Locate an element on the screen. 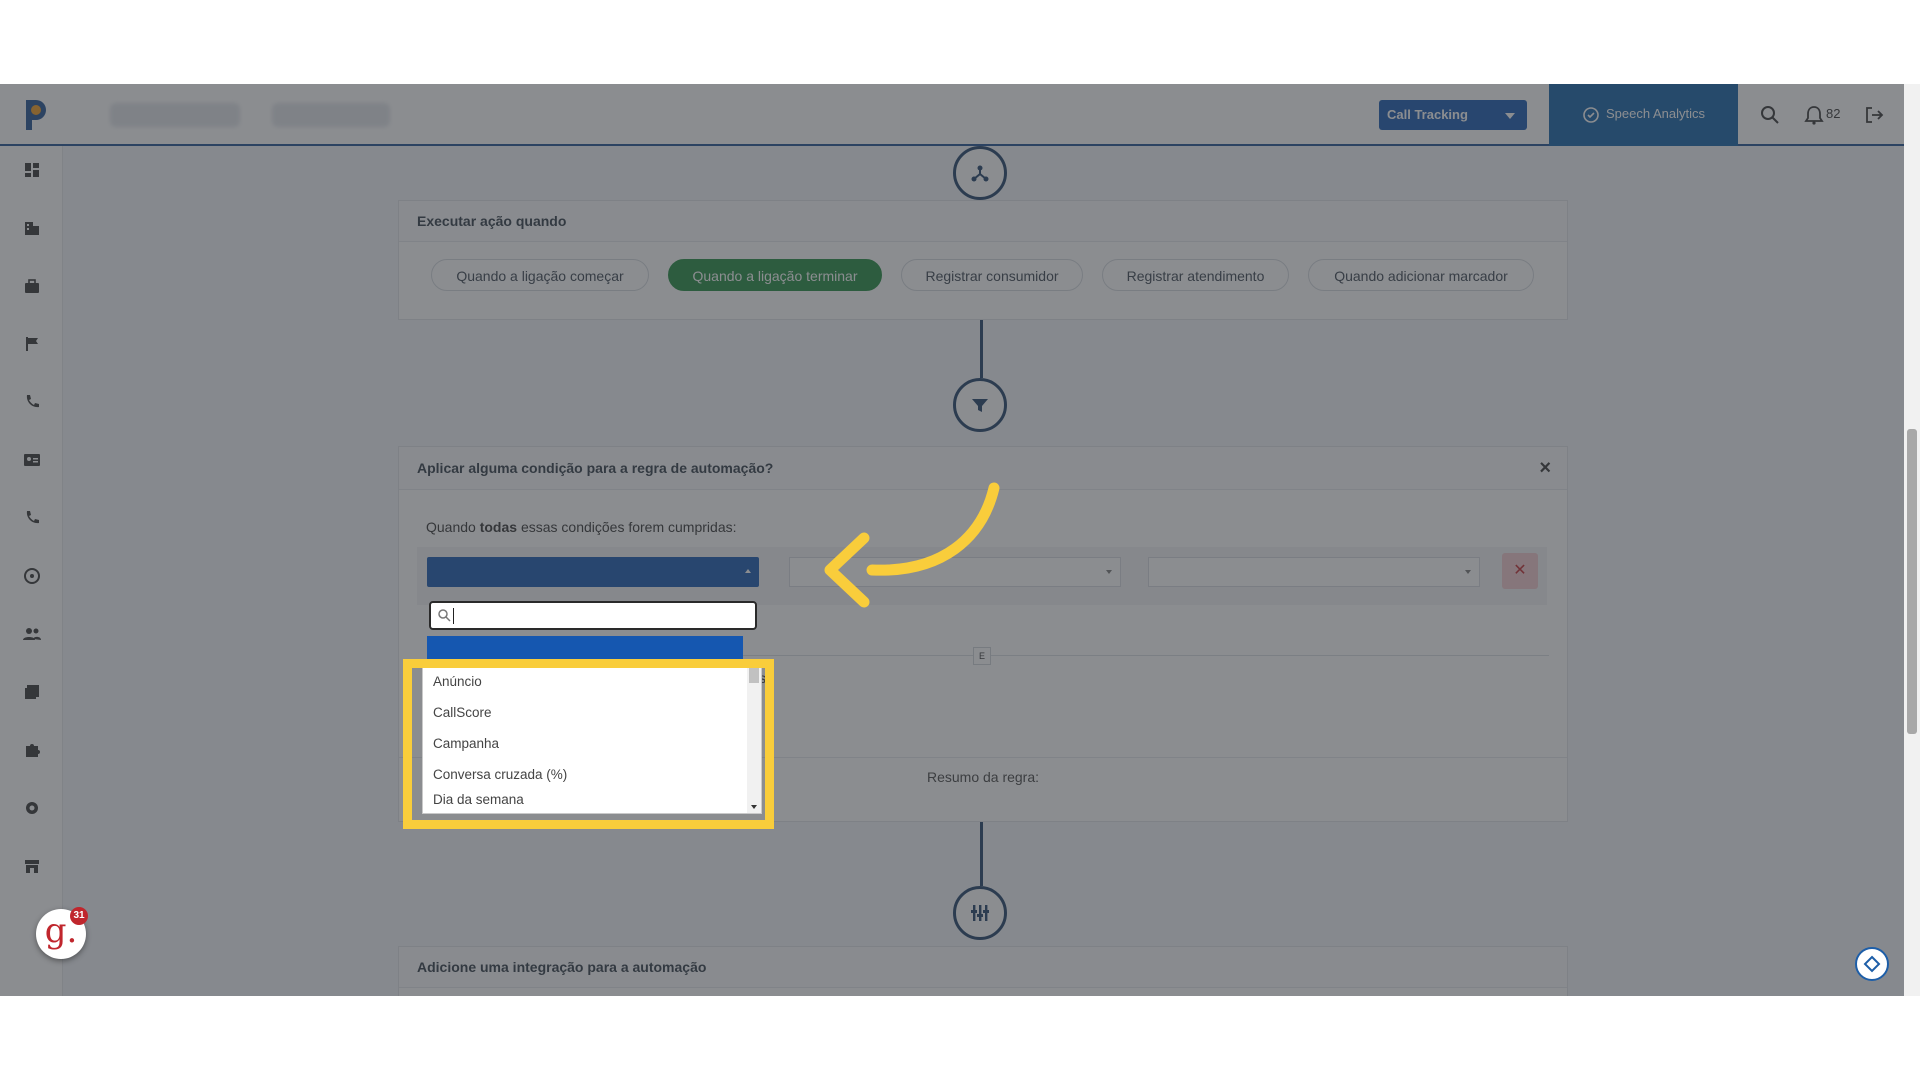 This screenshot has height=1080, width=1920. avatar-badge: 31 is located at coordinates (79, 916).